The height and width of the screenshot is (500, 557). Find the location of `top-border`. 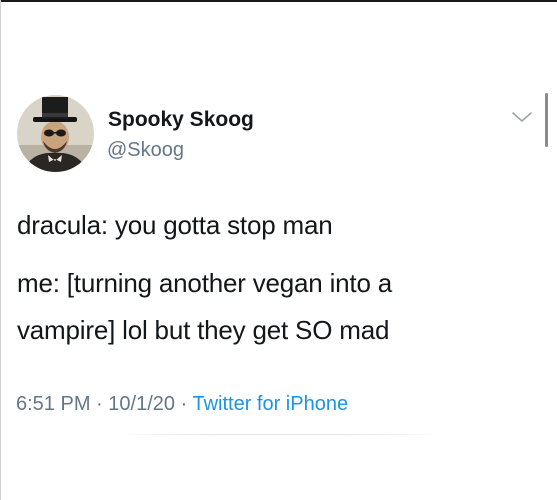

top-border is located at coordinates (278, 1).